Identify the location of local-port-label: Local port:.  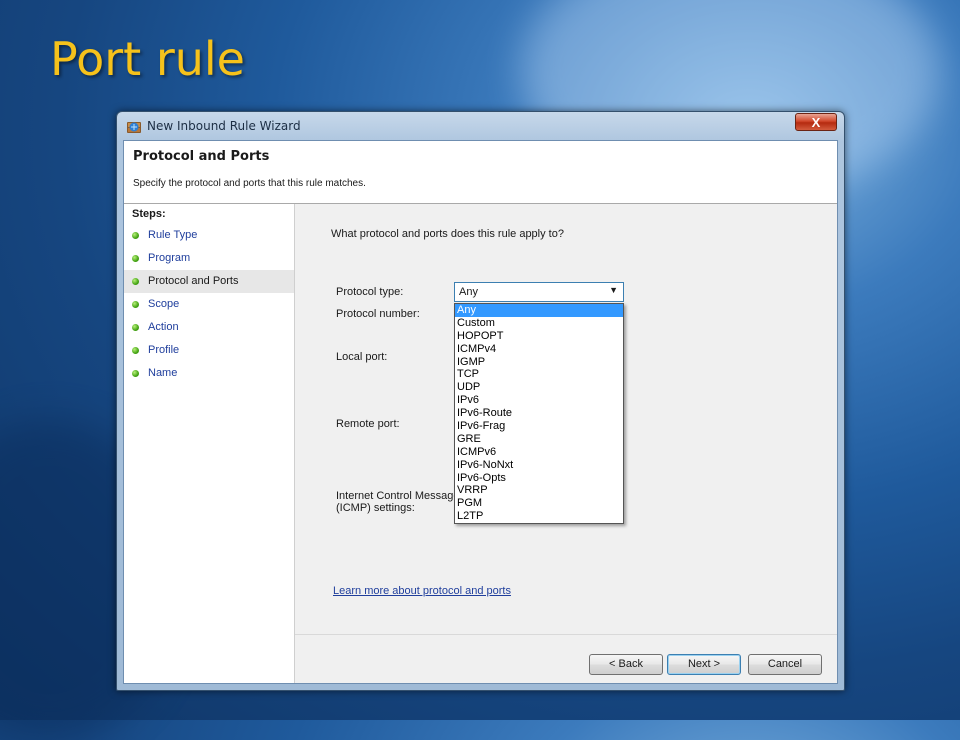
(362, 357).